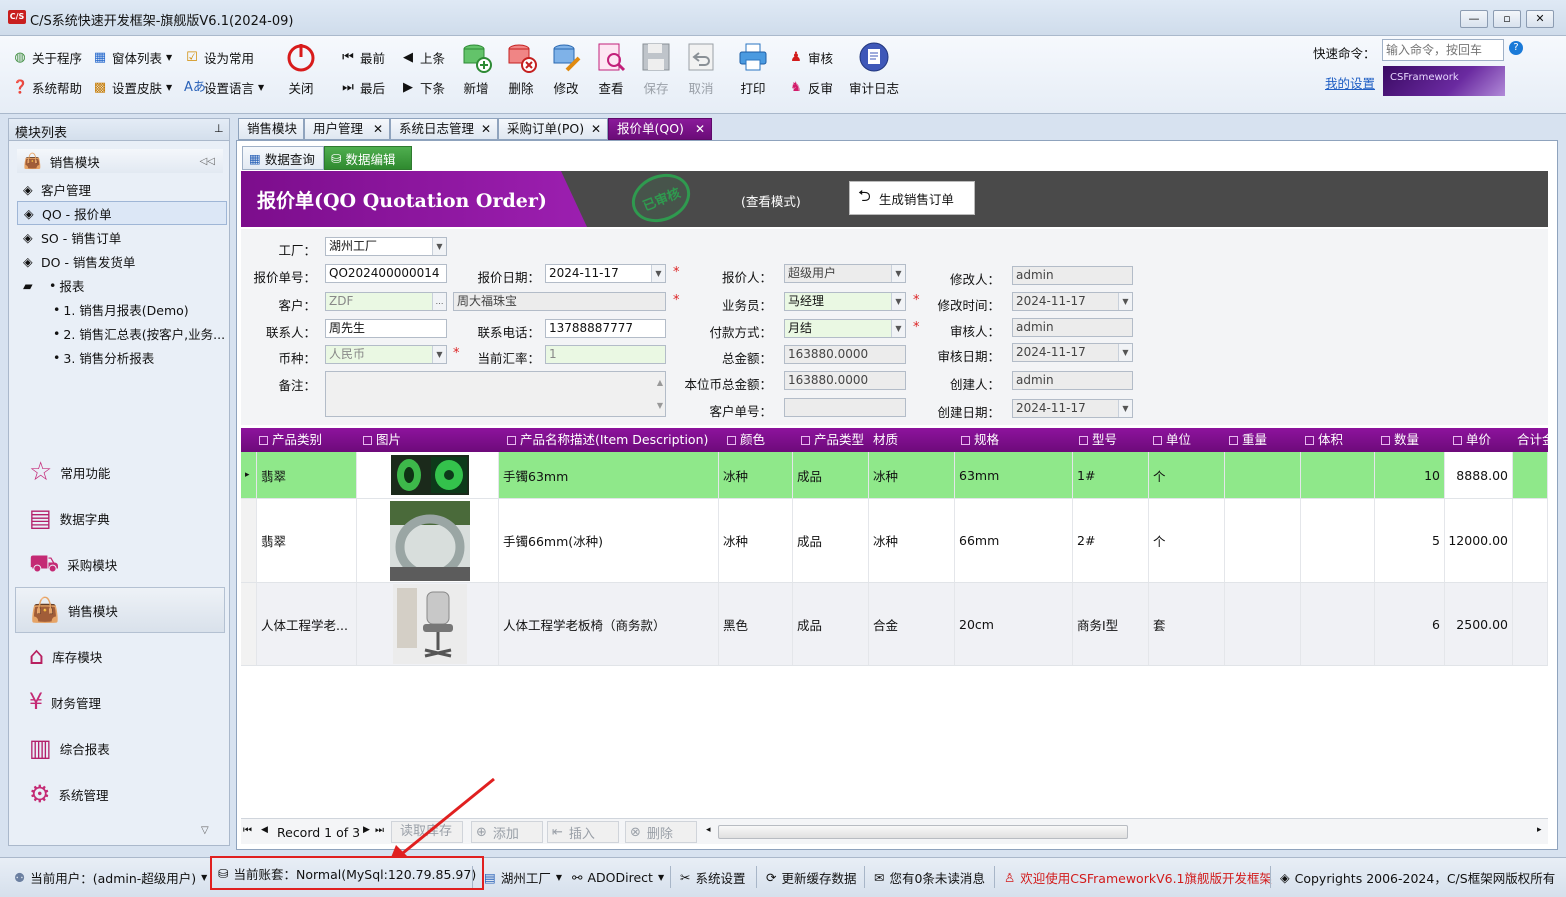 This screenshot has width=1566, height=897. I want to click on horizontal-scrollbar-thumb, so click(923, 832).